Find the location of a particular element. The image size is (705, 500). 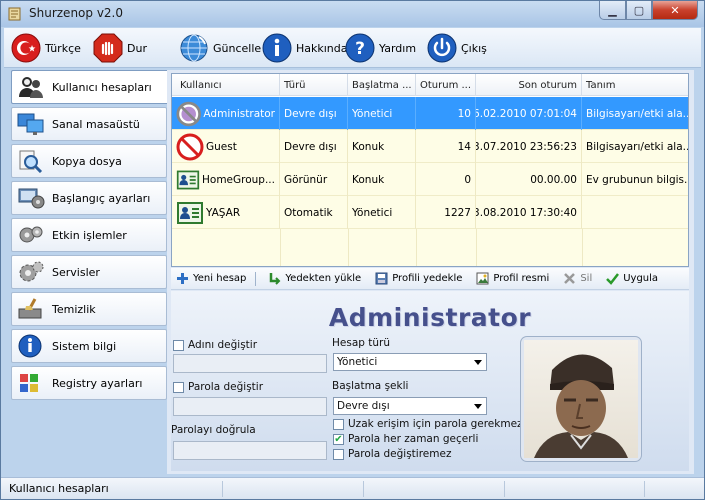

cleanup-icon is located at coordinates (31, 309).